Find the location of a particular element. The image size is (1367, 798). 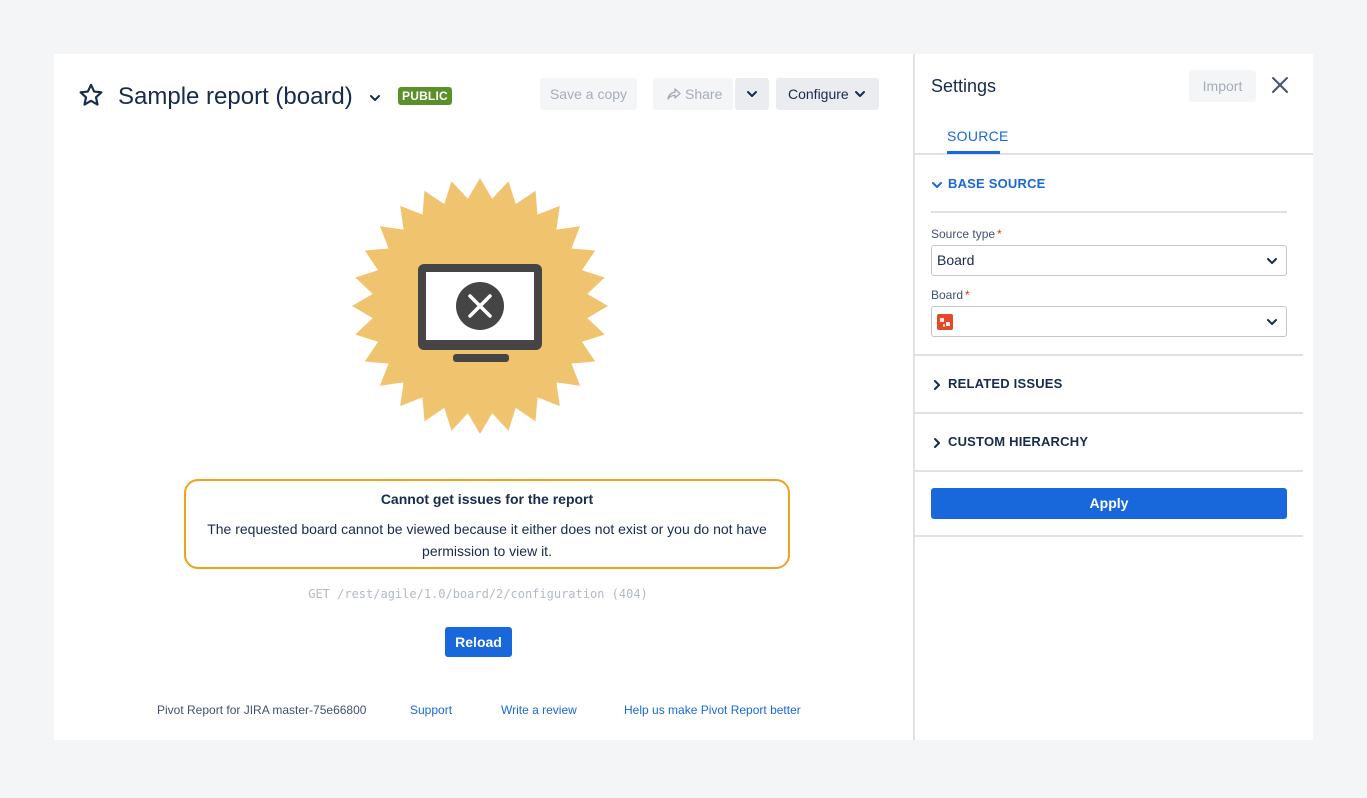

board-avatar-icon is located at coordinates (945, 322).